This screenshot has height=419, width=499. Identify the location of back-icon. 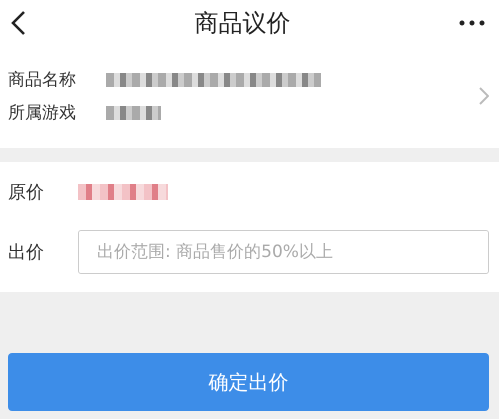
(18, 23).